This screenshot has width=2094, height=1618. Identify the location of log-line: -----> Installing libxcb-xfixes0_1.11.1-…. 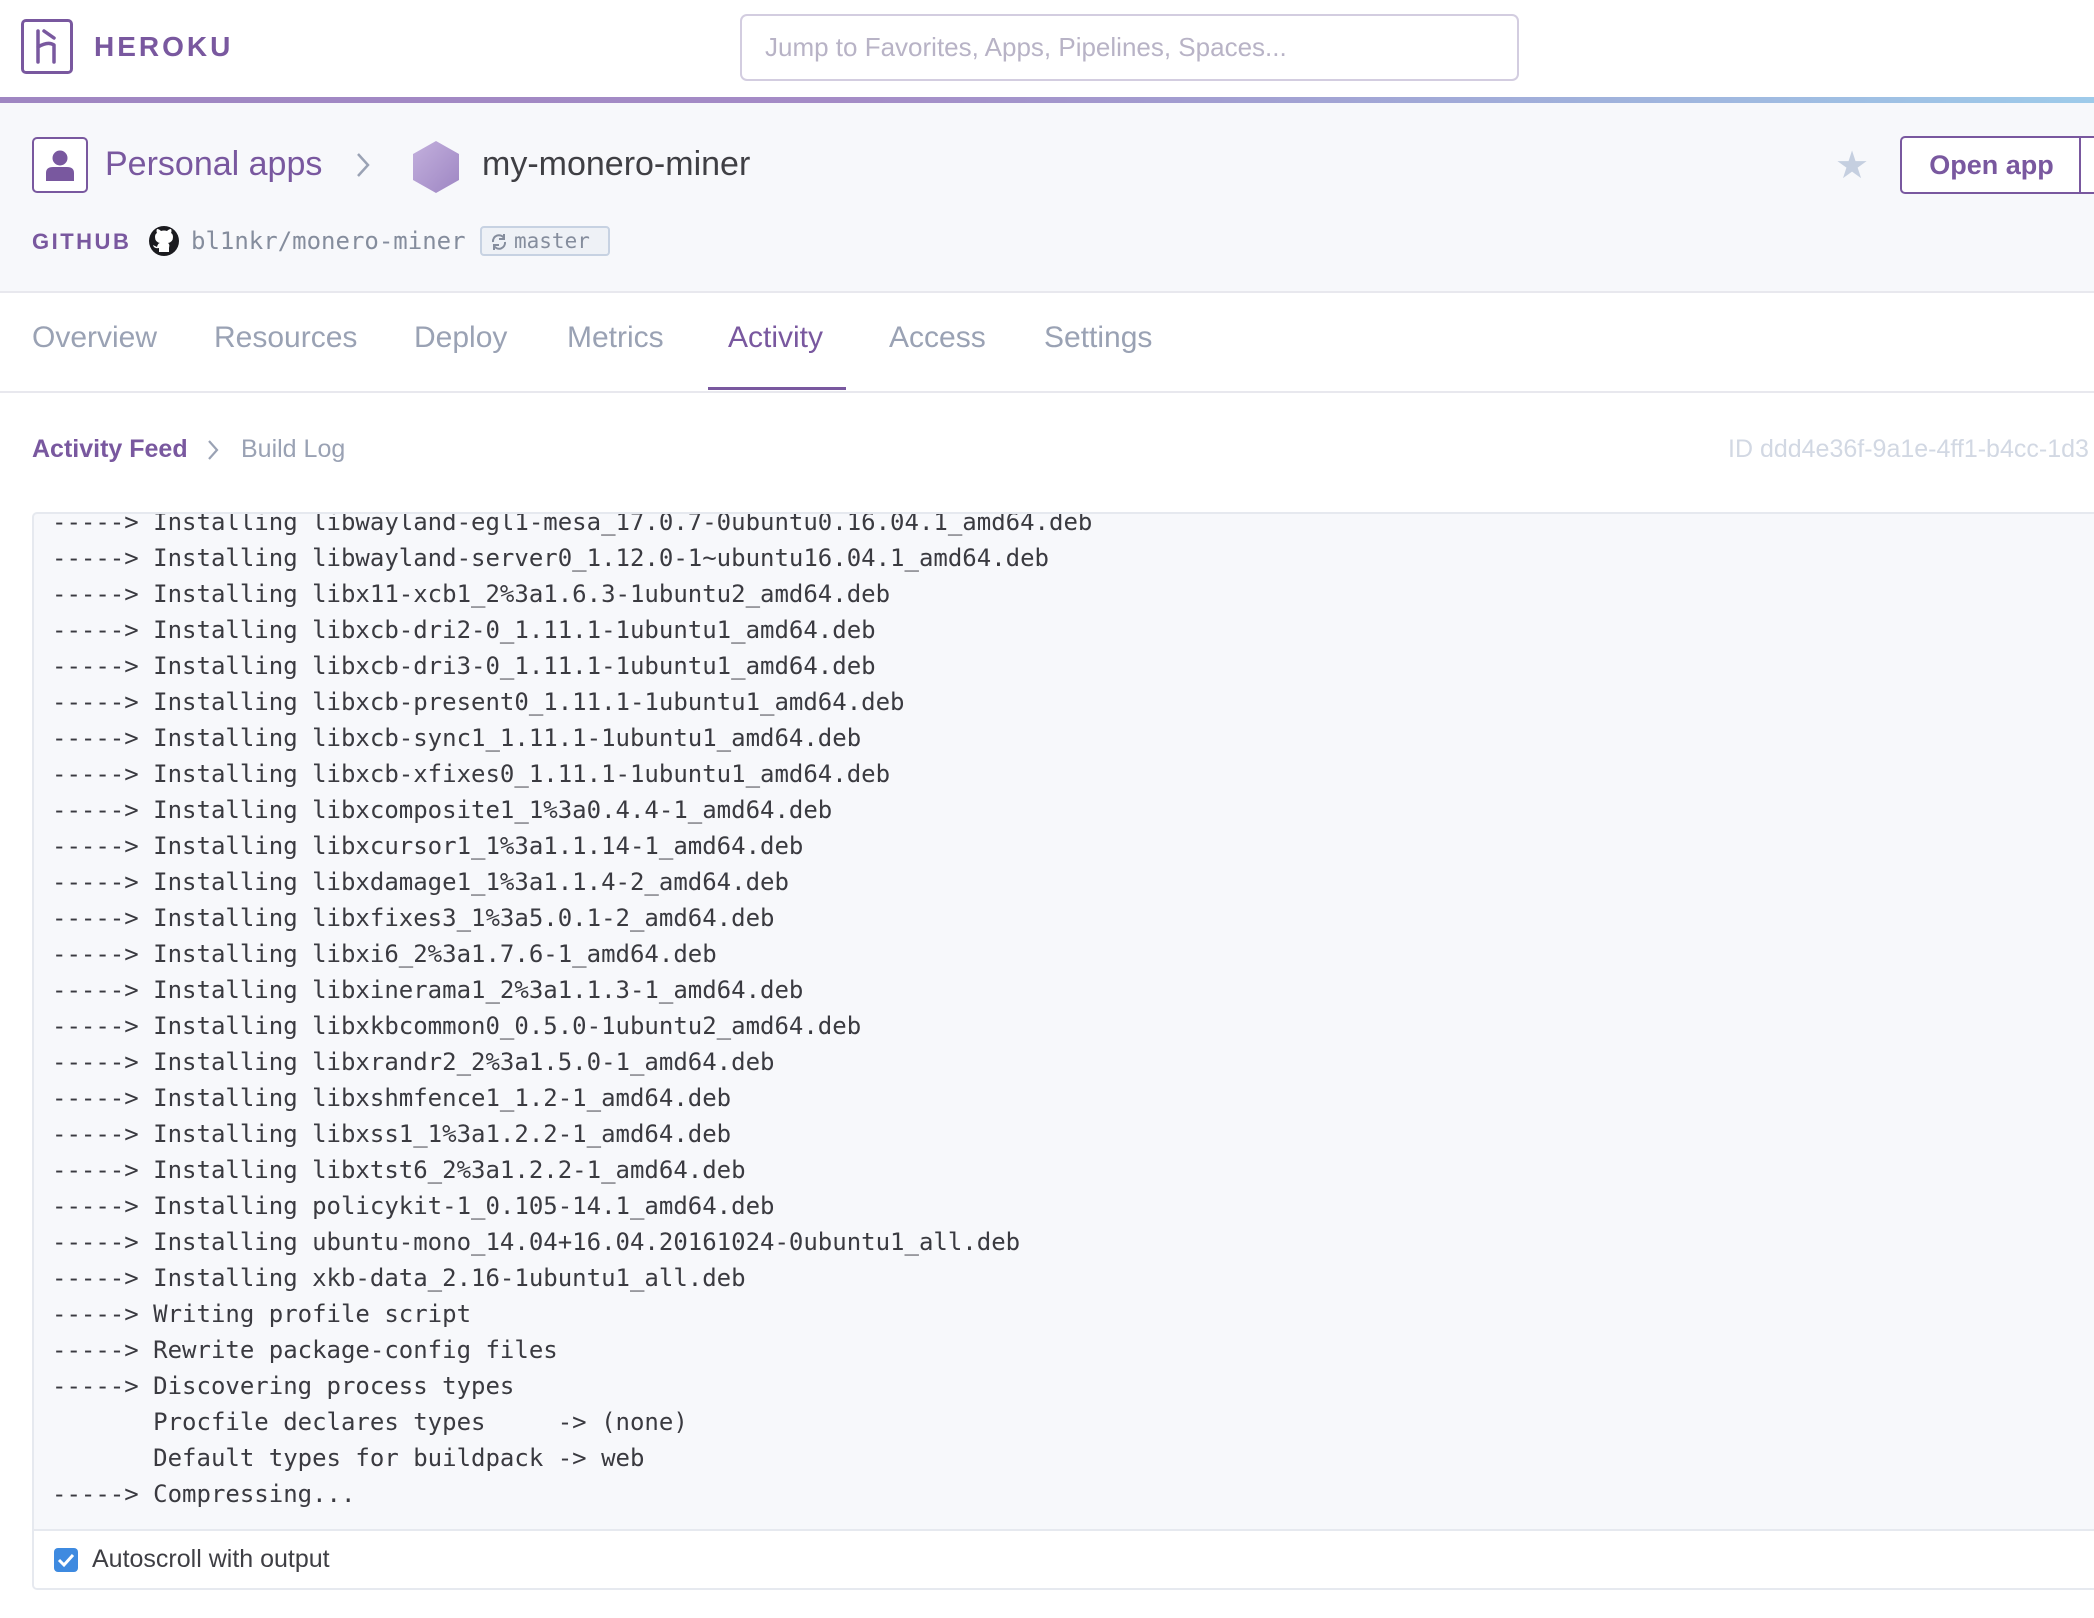
(471, 774).